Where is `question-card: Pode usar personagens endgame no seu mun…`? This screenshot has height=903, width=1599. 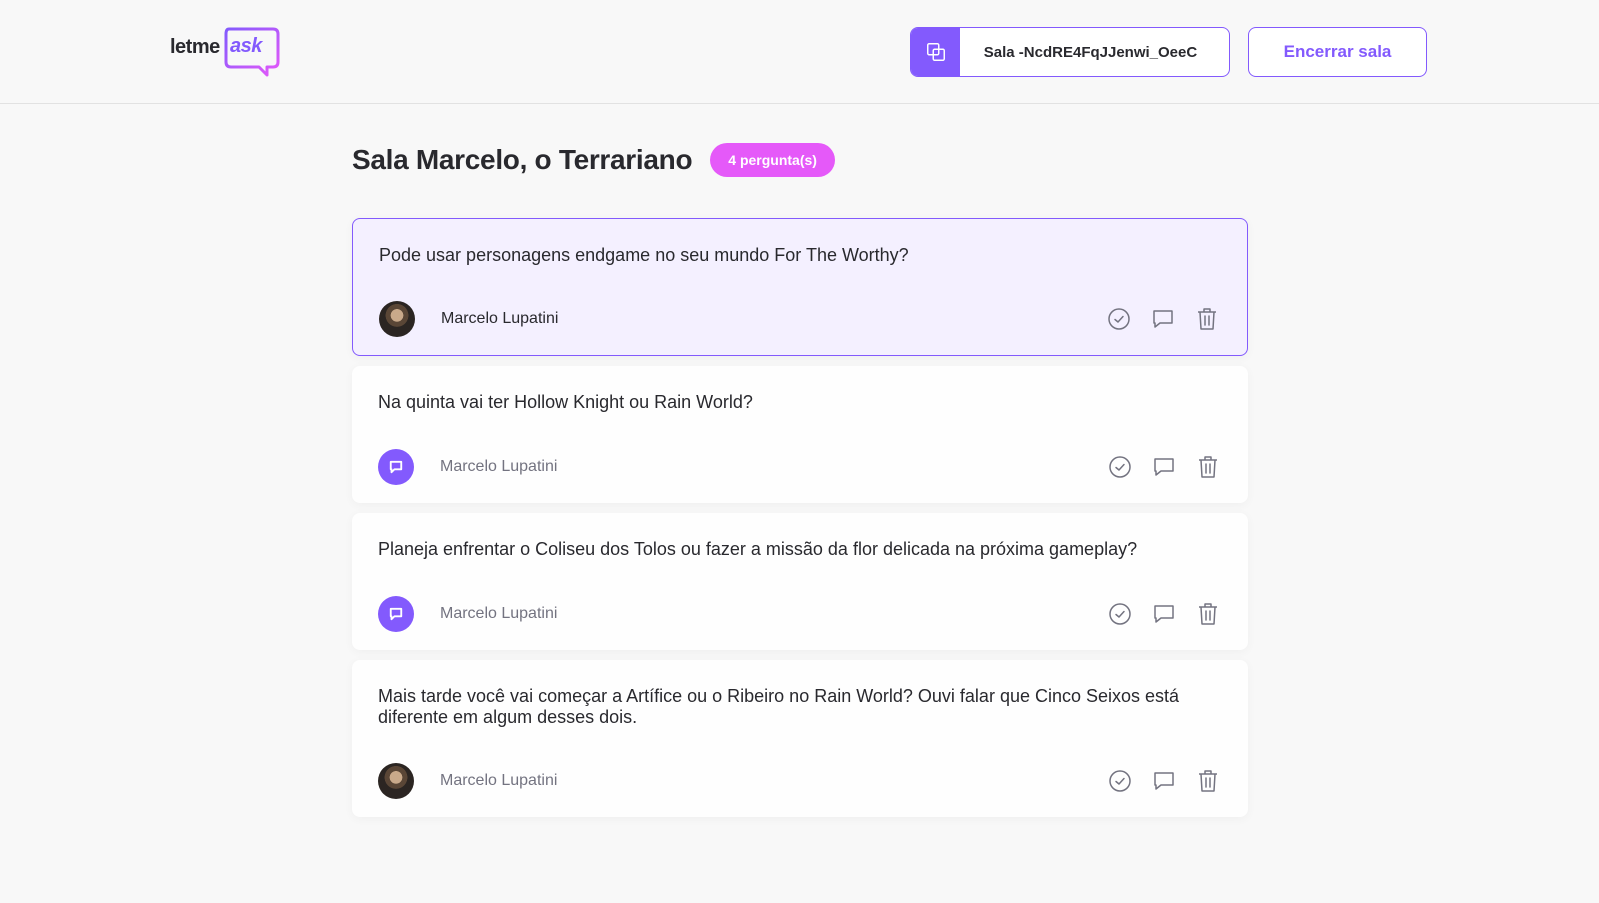
question-card: Pode usar personagens endgame no seu mun… is located at coordinates (800, 287).